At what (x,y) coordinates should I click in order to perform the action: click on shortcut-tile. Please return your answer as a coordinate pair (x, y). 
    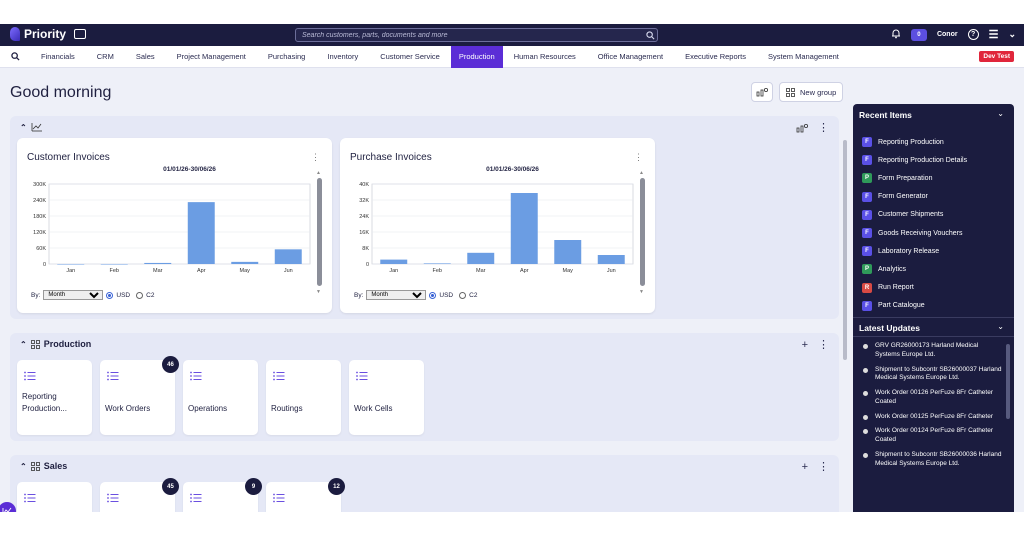
    Looking at the image, I should click on (54, 497).